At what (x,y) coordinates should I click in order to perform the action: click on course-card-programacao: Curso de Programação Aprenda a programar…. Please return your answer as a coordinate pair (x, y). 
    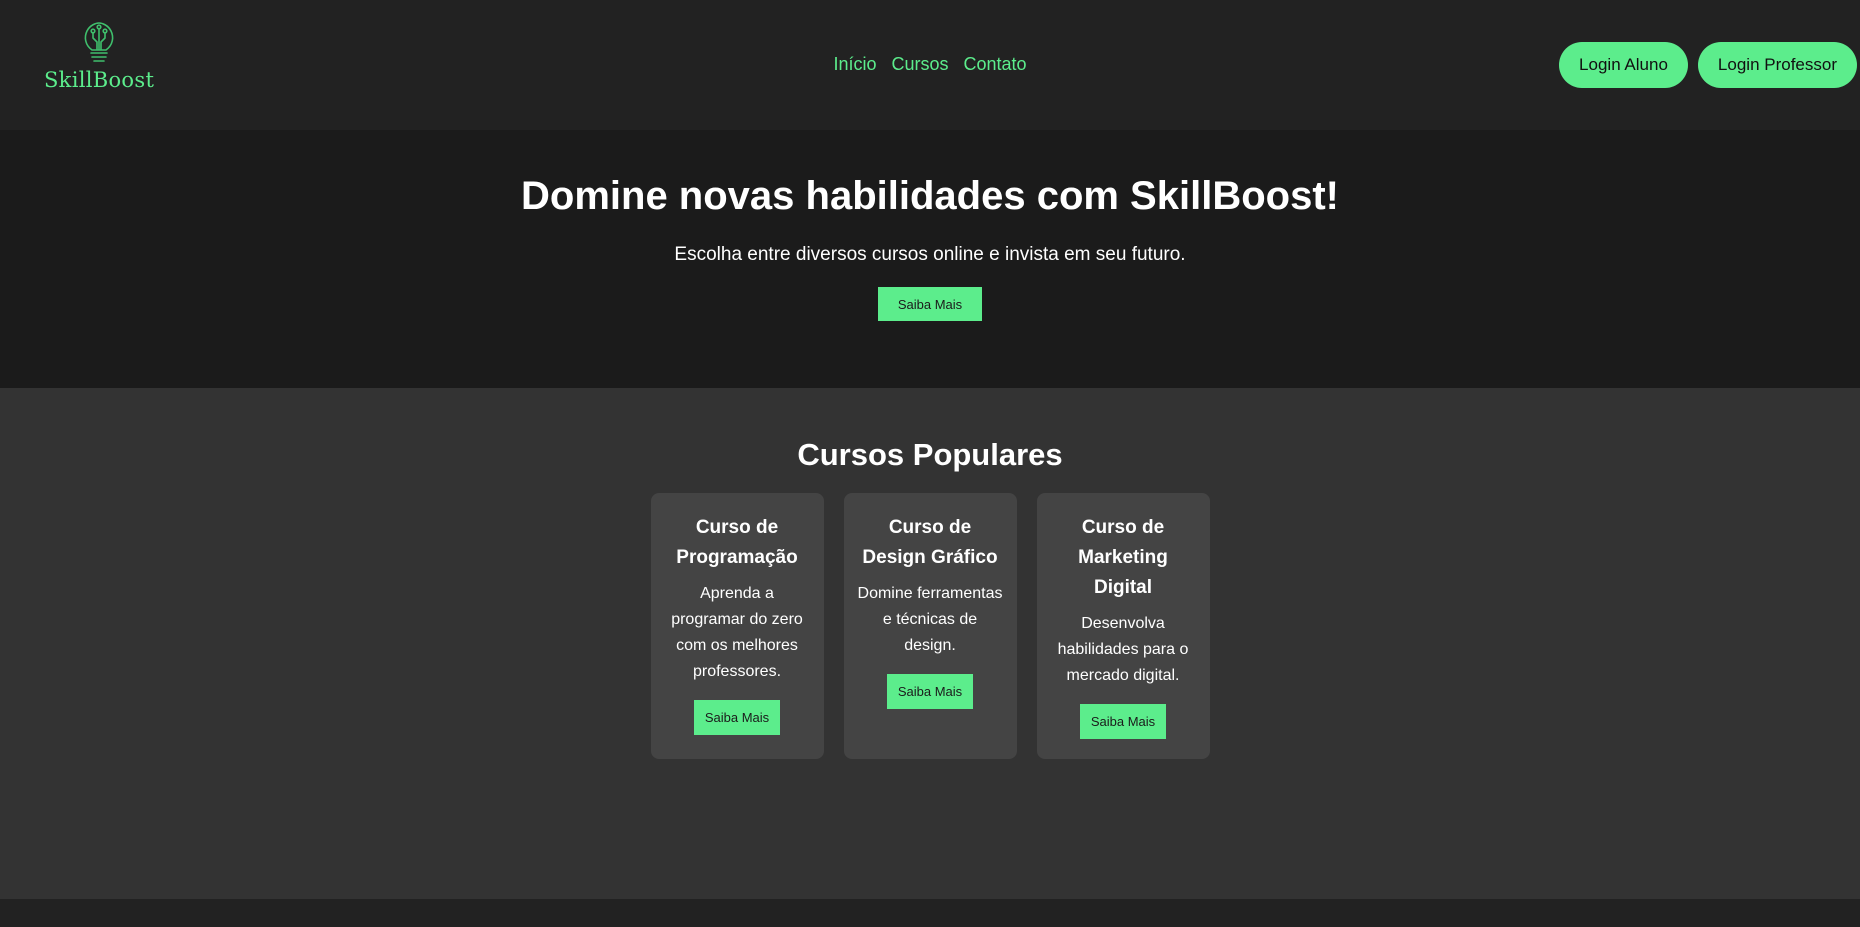
    Looking at the image, I should click on (737, 626).